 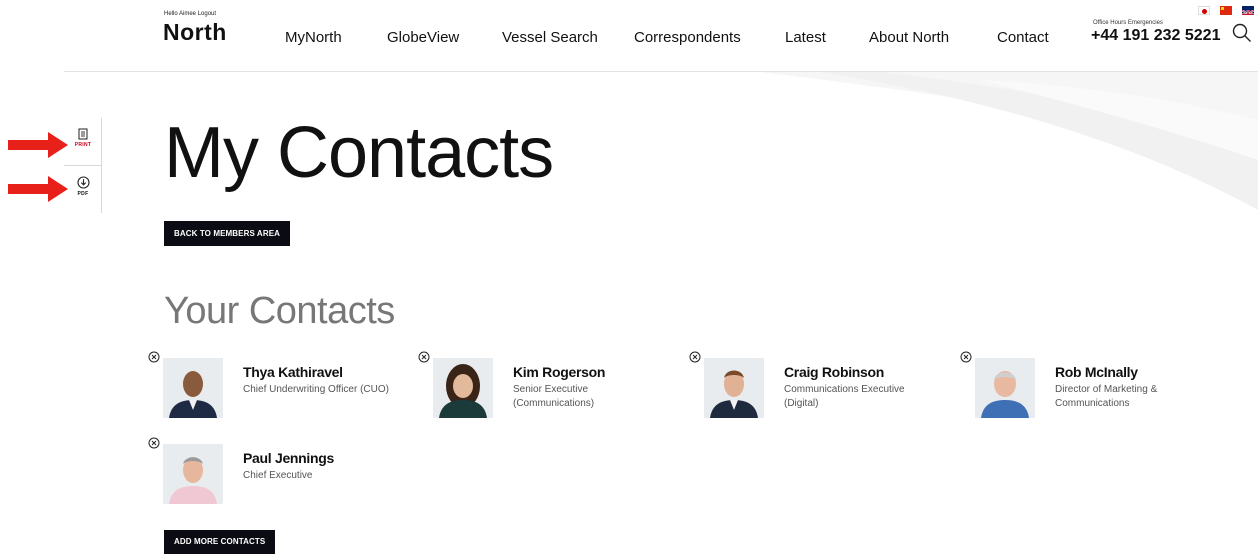 What do you see at coordinates (293, 372) in the screenshot?
I see `contact-name: Thya Kathiravel` at bounding box center [293, 372].